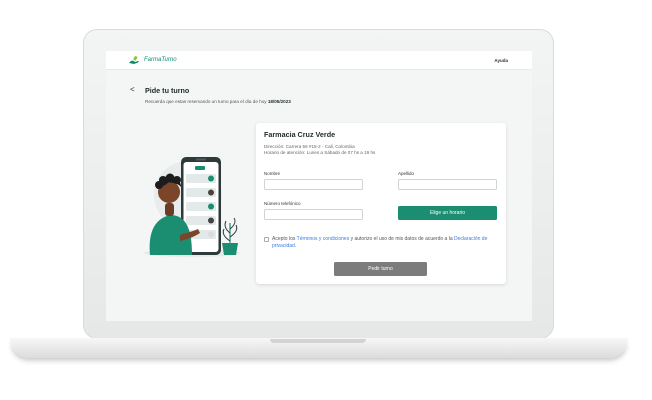 The image size is (652, 400). Describe the element at coordinates (323, 239) in the screenshot. I see `terms-link: Términos y condiciones` at that location.